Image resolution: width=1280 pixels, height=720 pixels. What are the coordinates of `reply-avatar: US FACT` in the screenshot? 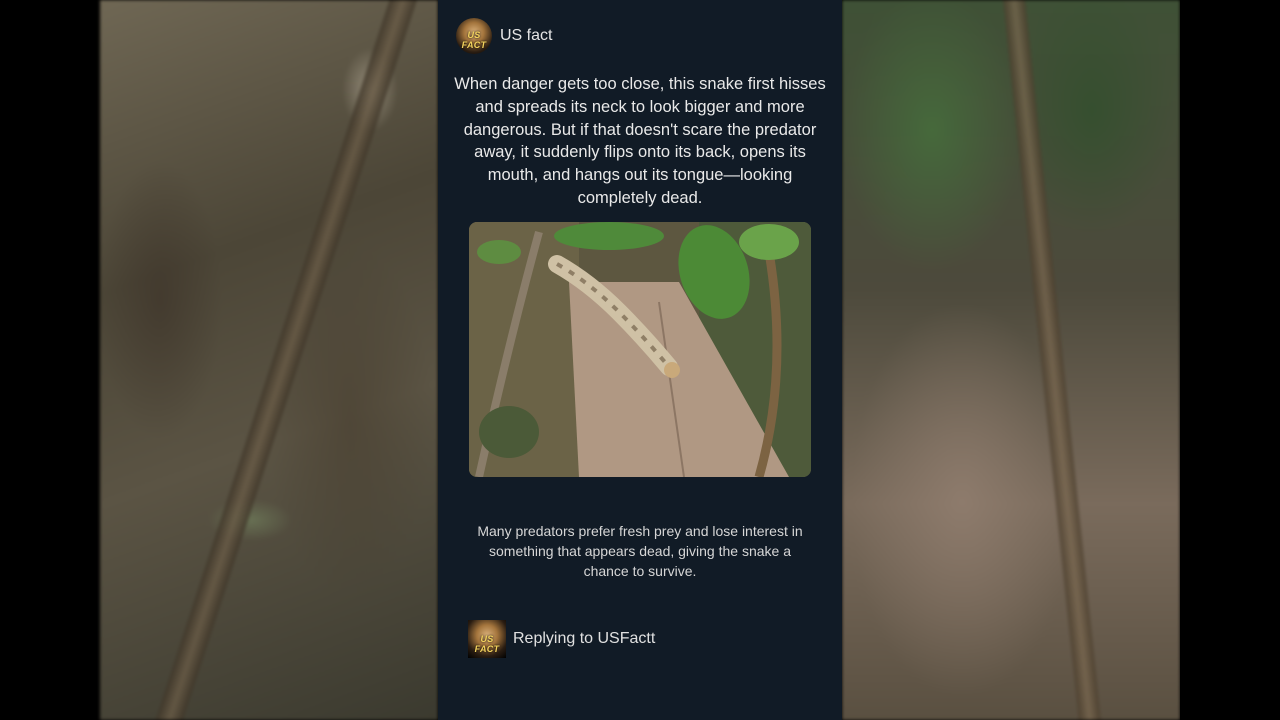 It's located at (487, 639).